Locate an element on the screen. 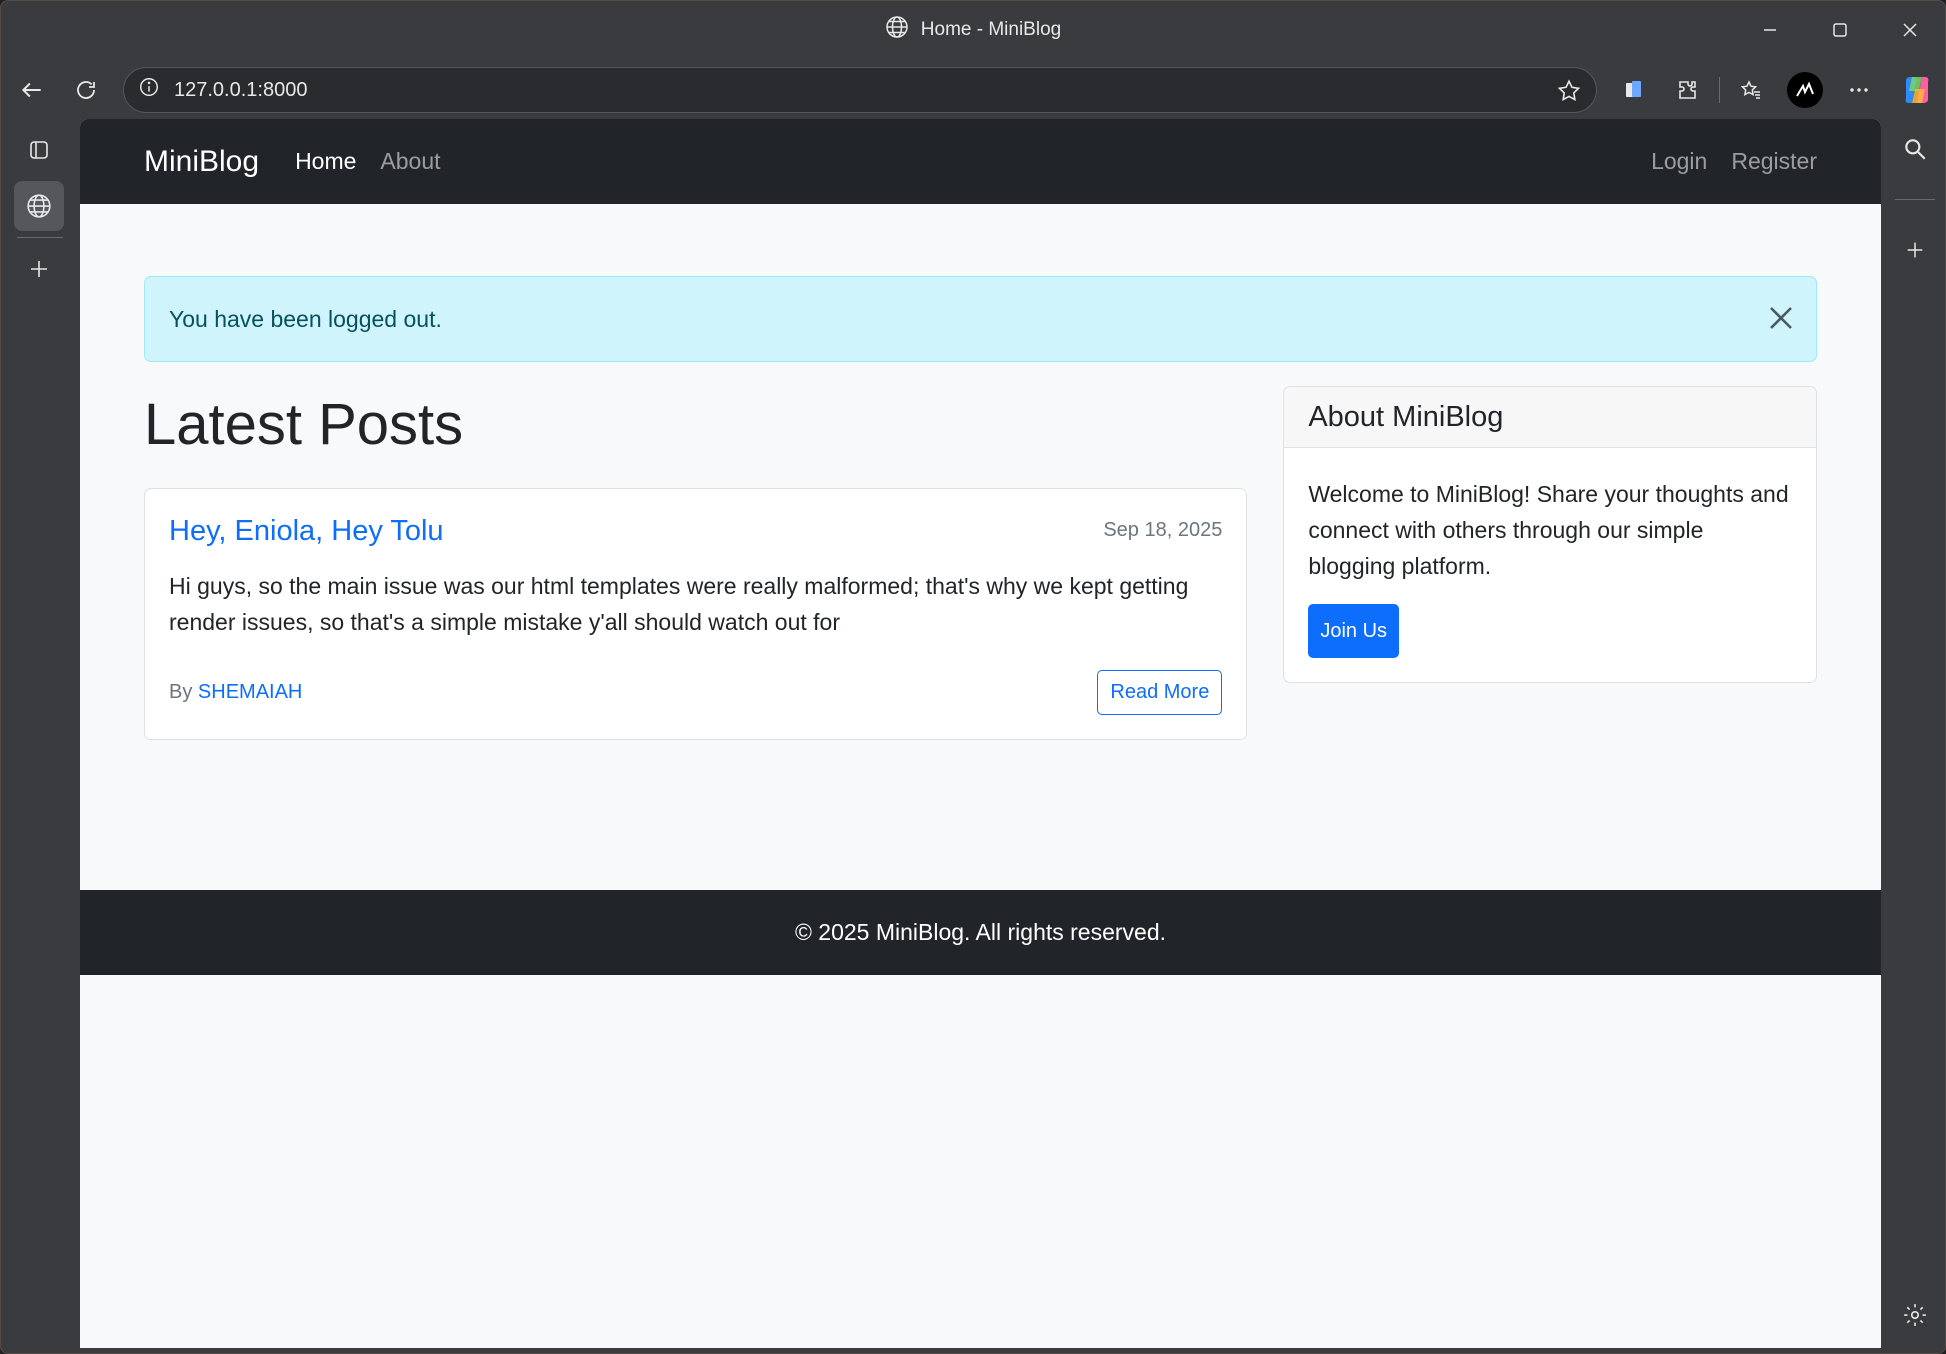 The width and height of the screenshot is (1946, 1354). minimize-icon is located at coordinates (1770, 30).